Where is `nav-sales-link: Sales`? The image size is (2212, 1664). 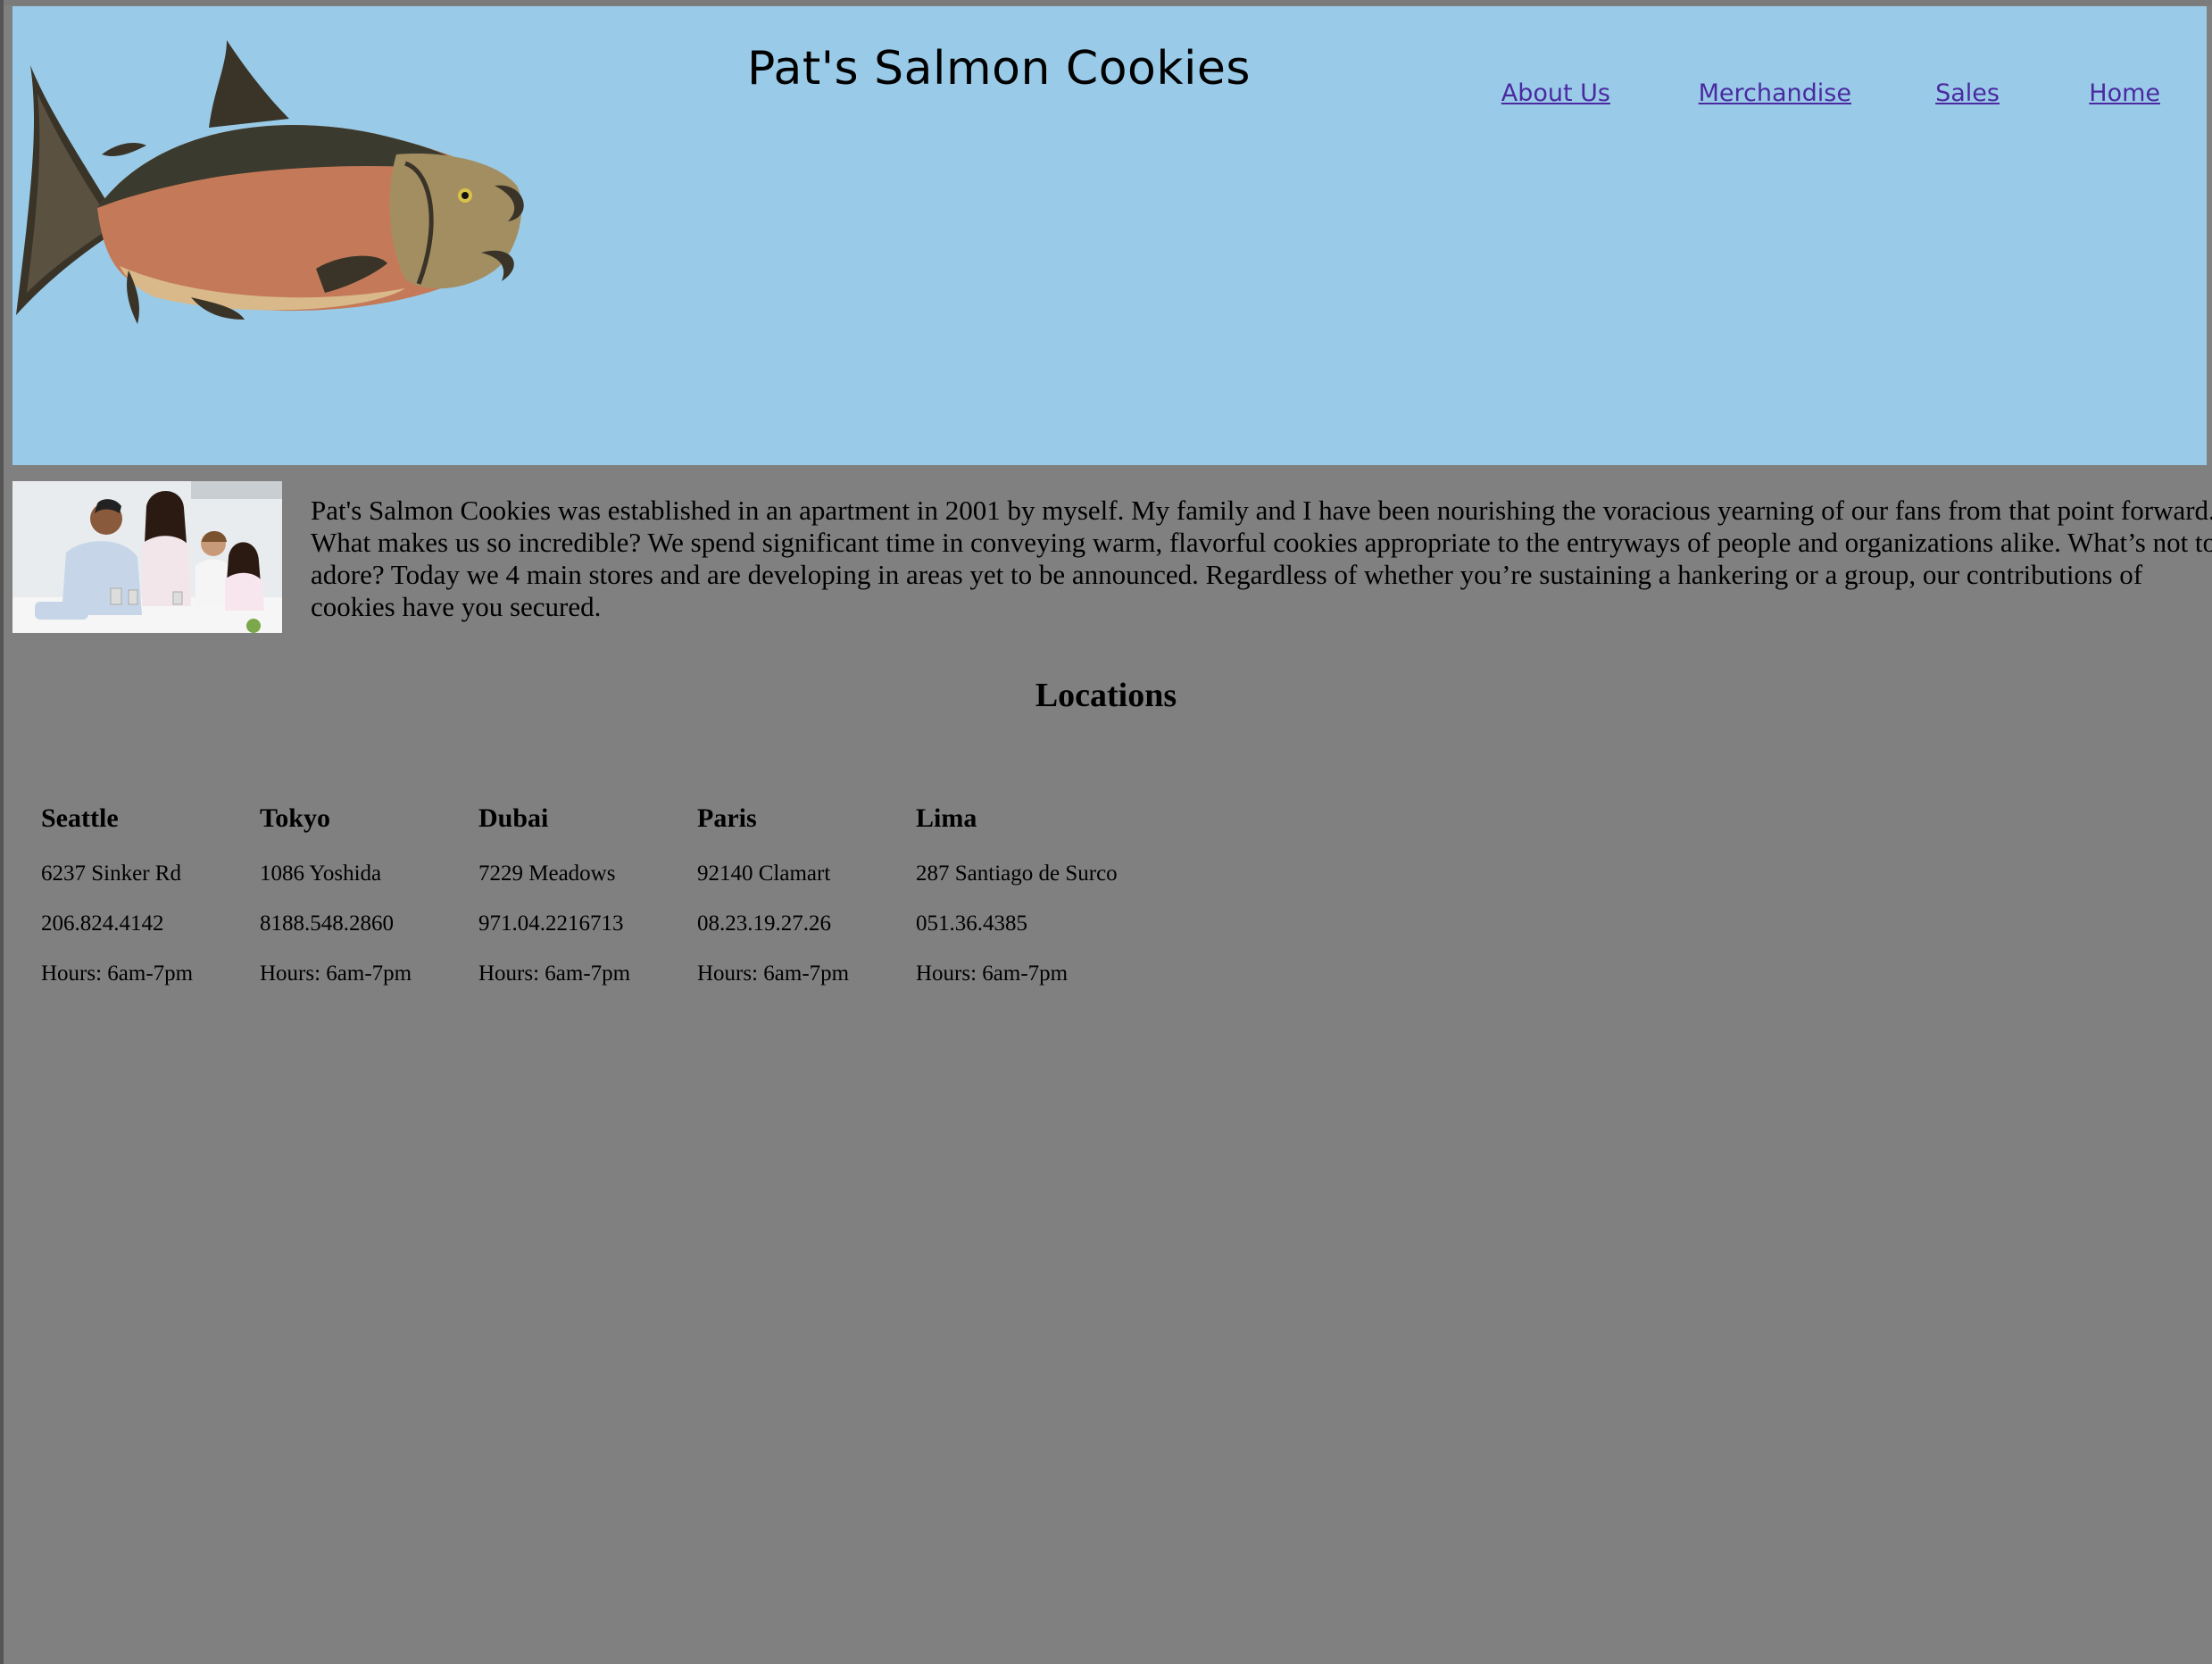
nav-sales-link: Sales is located at coordinates (1967, 93).